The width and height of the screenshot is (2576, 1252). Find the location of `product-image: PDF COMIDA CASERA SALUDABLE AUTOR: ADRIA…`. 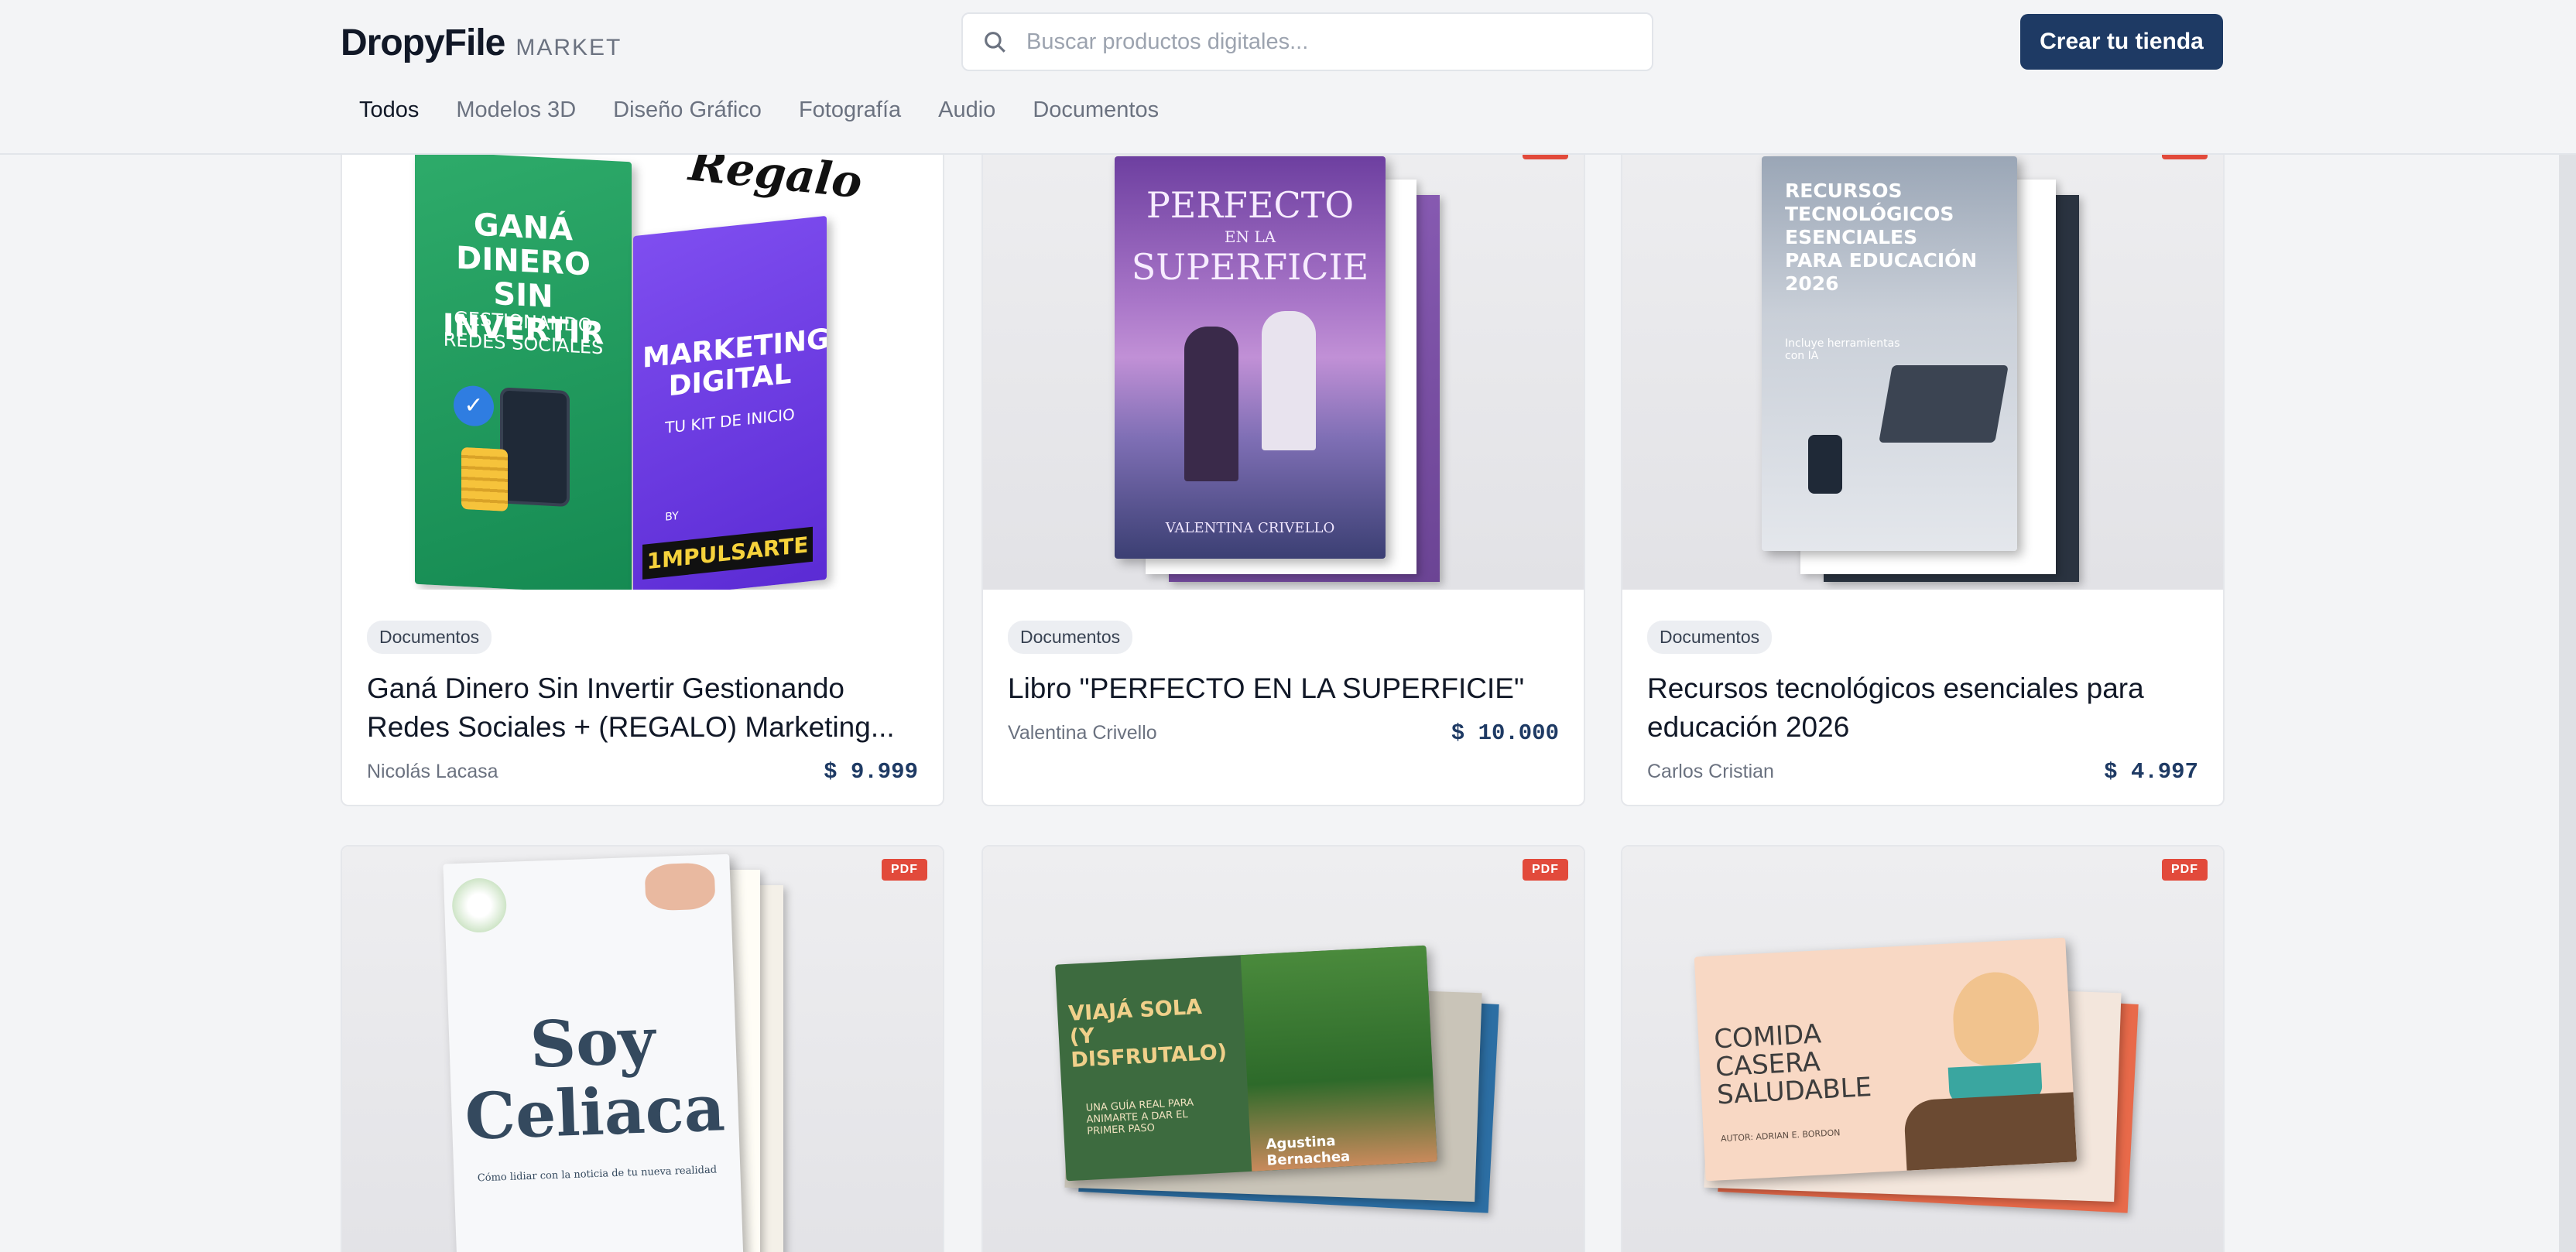

product-image: PDF COMIDA CASERA SALUDABLE AUTOR: ADRIA… is located at coordinates (1922, 1049).